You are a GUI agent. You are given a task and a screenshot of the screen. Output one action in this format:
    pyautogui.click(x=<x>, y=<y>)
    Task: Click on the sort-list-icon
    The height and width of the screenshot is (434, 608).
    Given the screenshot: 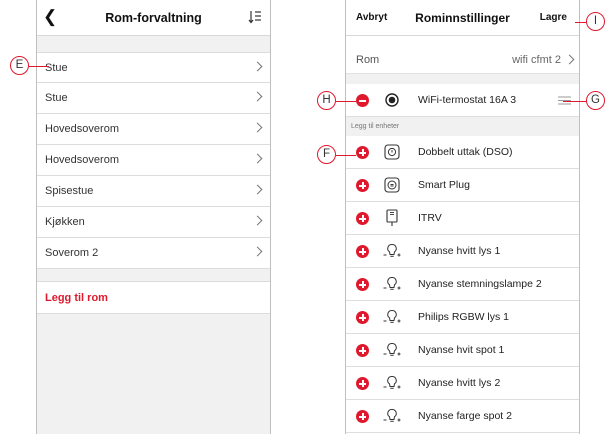 What is the action you would take?
    pyautogui.click(x=255, y=17)
    